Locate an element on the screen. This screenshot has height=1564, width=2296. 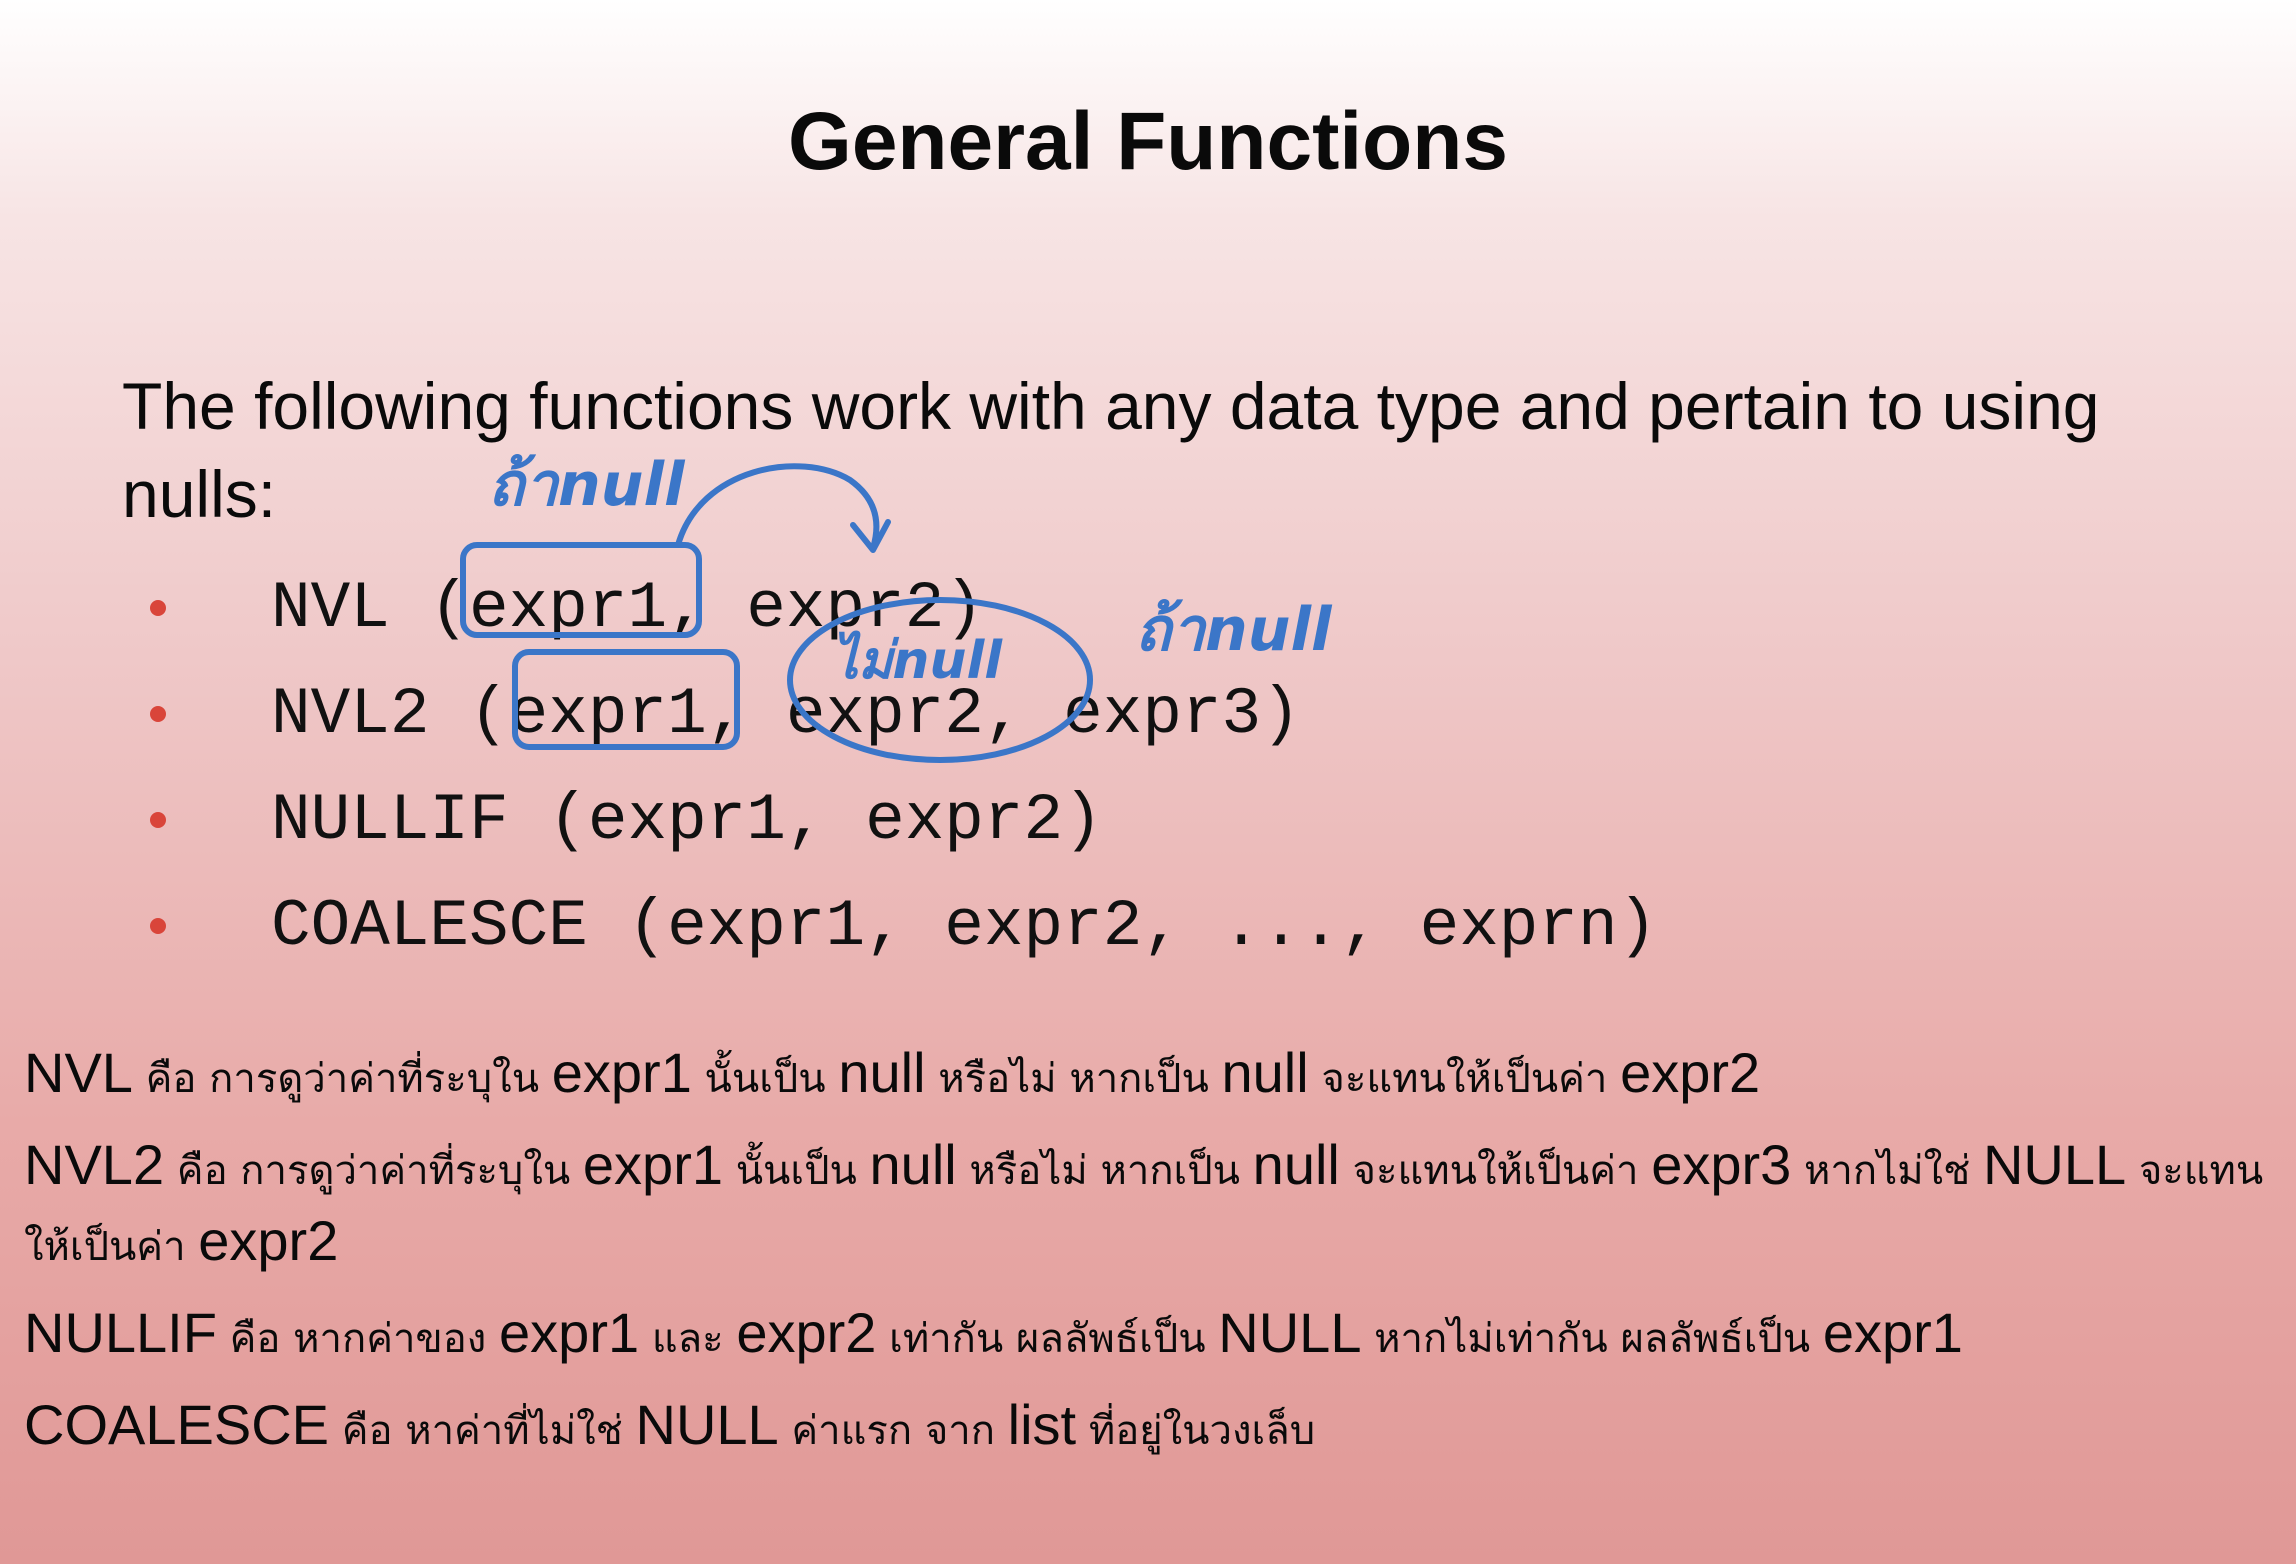
list-item-nvl: NVL (expr1, expr2) is located at coordinates (903, 608).